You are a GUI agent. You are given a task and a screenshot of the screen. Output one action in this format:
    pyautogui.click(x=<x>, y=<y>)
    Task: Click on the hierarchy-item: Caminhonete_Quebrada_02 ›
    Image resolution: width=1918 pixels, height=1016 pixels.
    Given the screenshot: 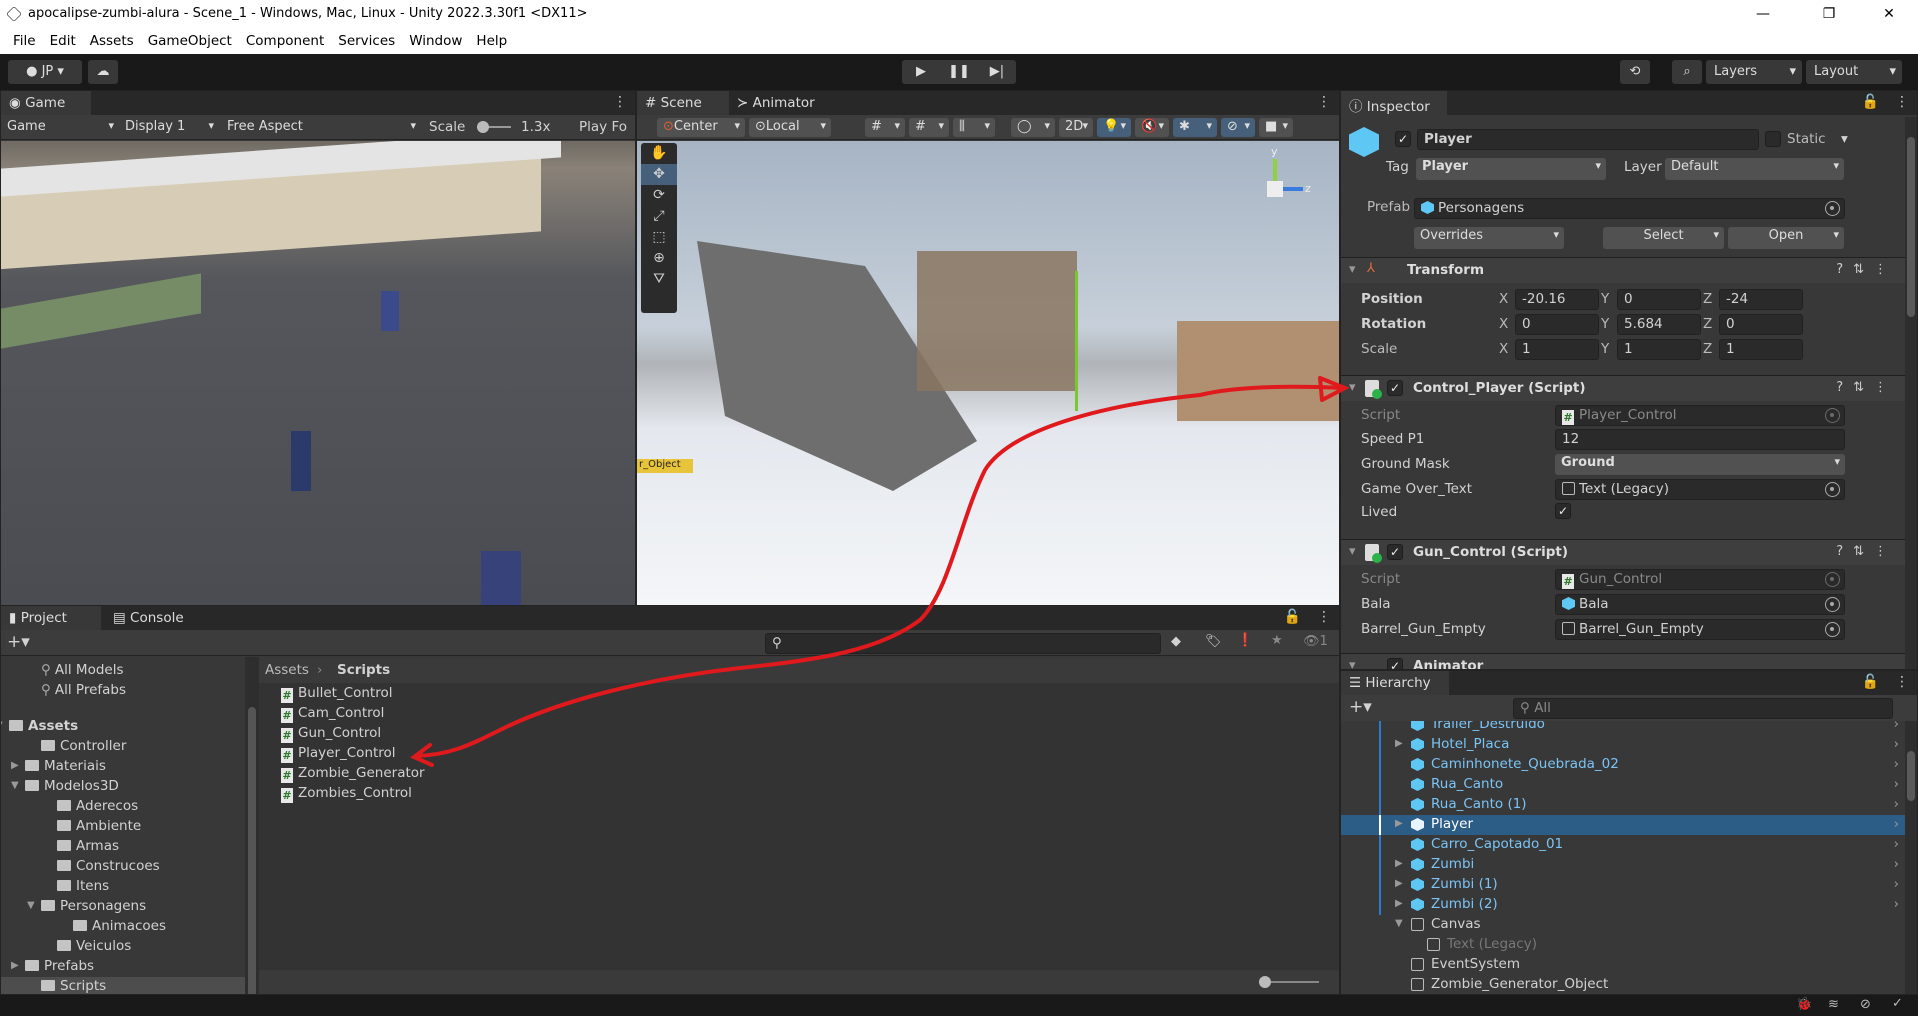 What is the action you would take?
    pyautogui.click(x=1623, y=765)
    